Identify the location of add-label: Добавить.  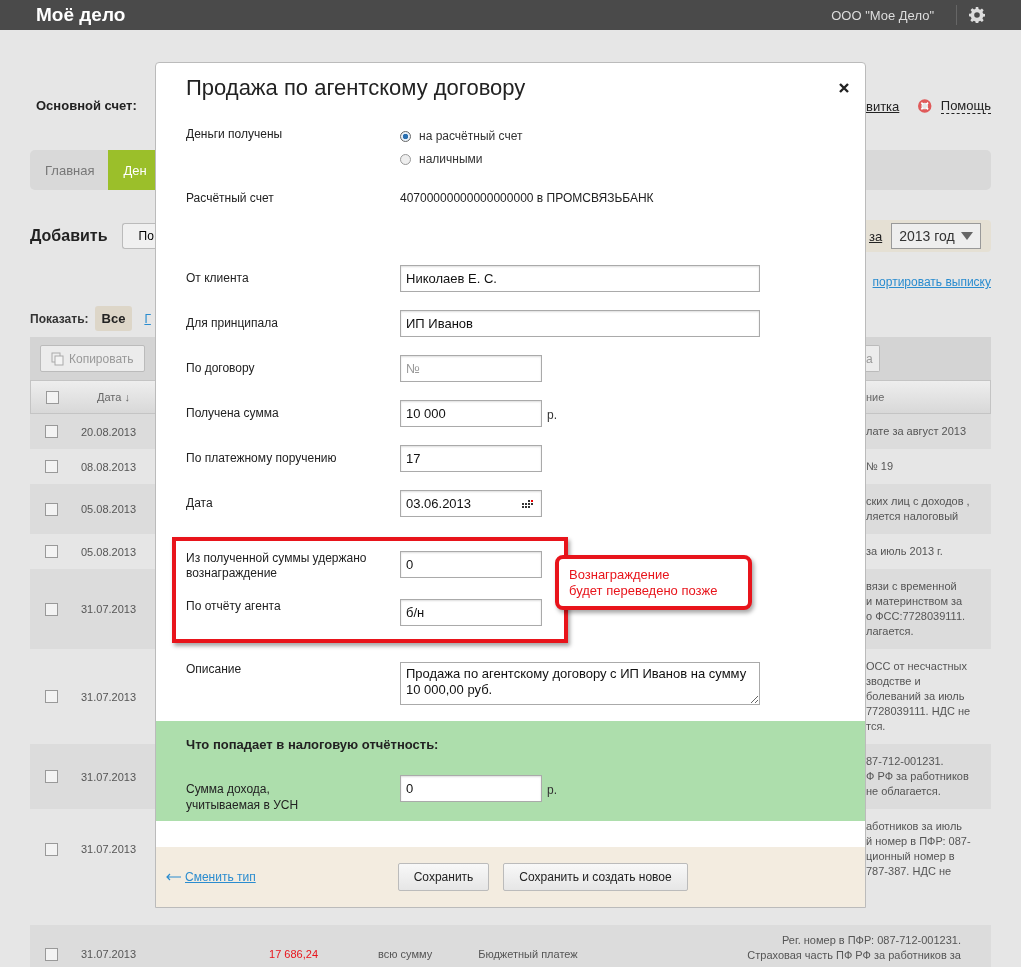
(69, 236).